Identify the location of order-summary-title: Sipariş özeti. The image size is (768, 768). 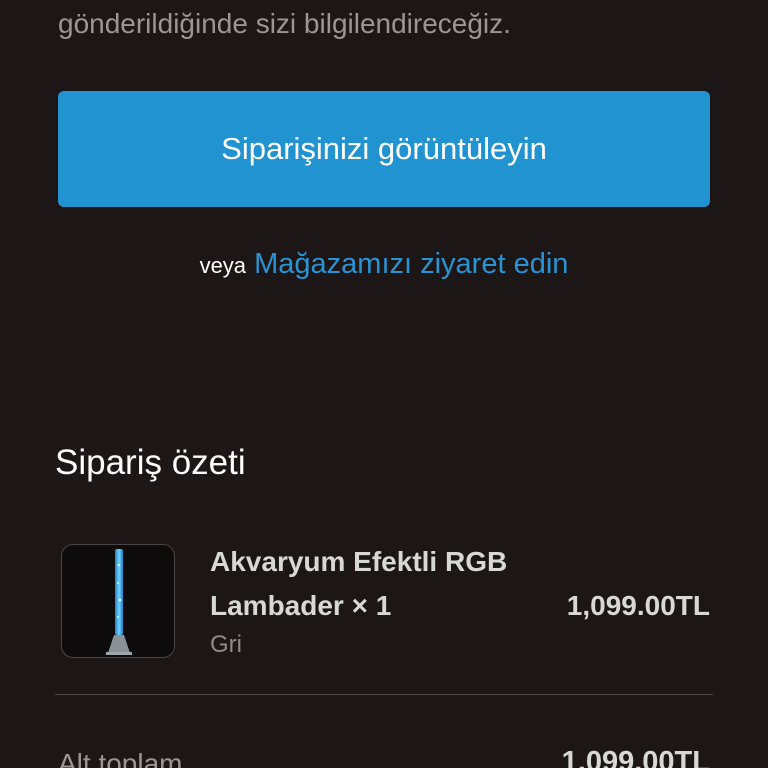
(150, 462).